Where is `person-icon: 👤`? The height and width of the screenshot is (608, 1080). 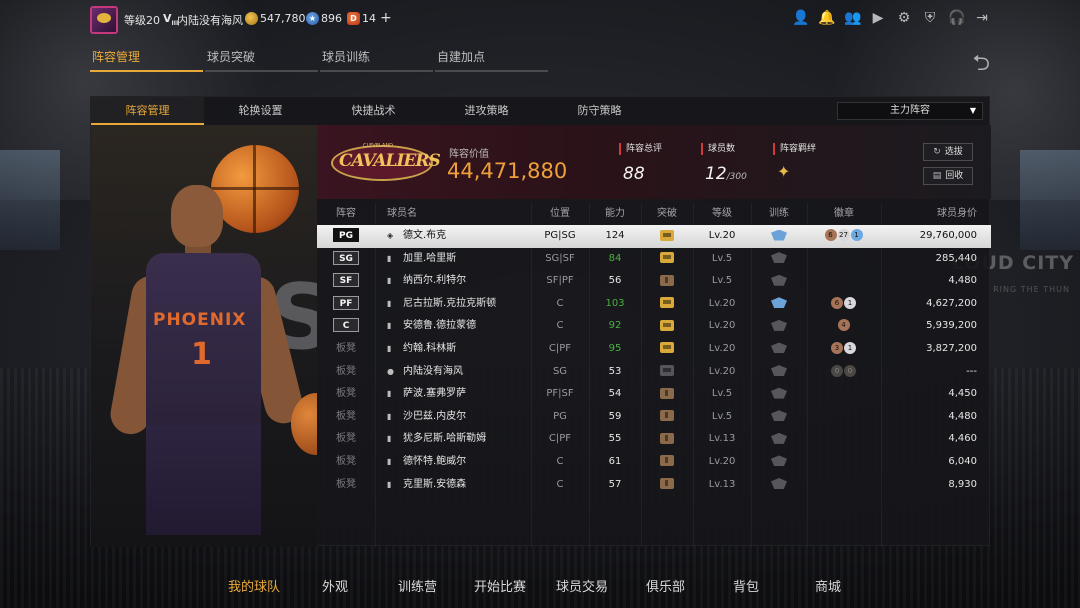
person-icon: 👤 is located at coordinates (800, 18).